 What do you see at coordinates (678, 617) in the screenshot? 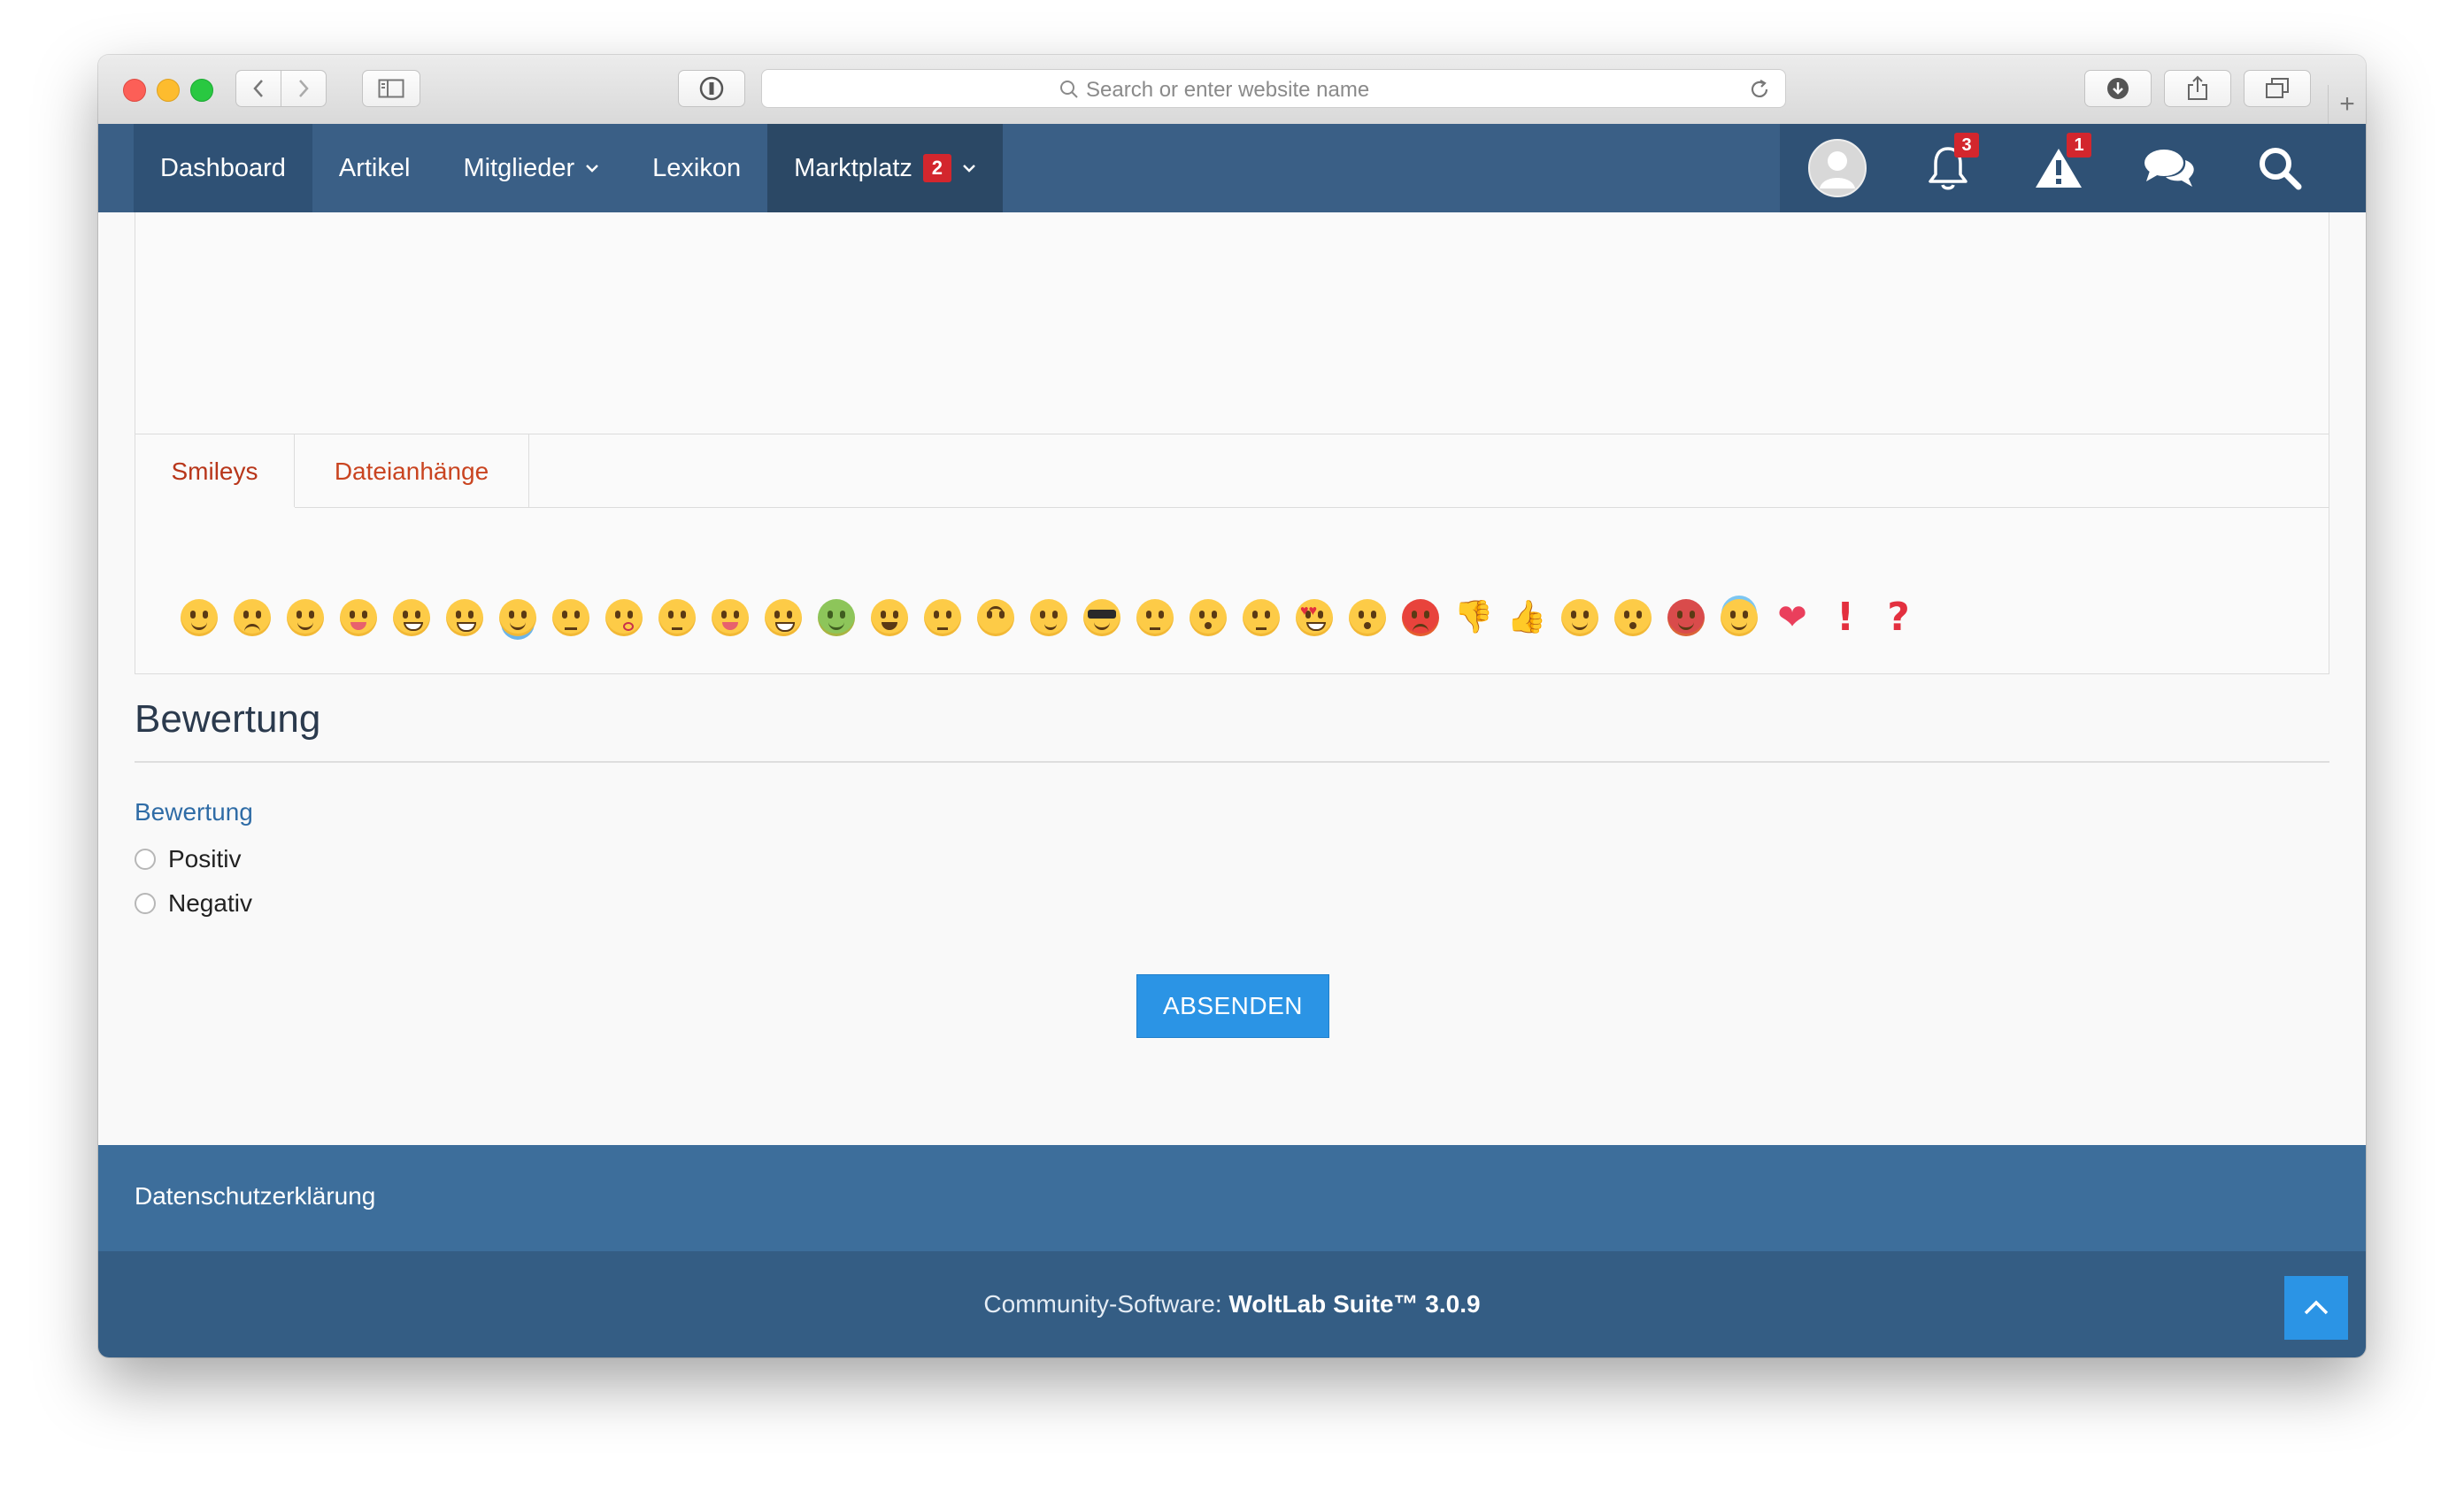
I see `confused-icon` at bounding box center [678, 617].